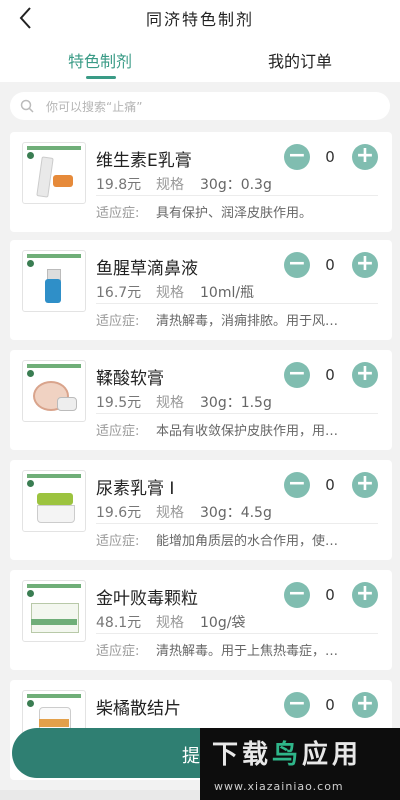 The width and height of the screenshot is (400, 800). Describe the element at coordinates (147, 599) in the screenshot. I see `product-name: 金叶败毒颗粒` at that location.